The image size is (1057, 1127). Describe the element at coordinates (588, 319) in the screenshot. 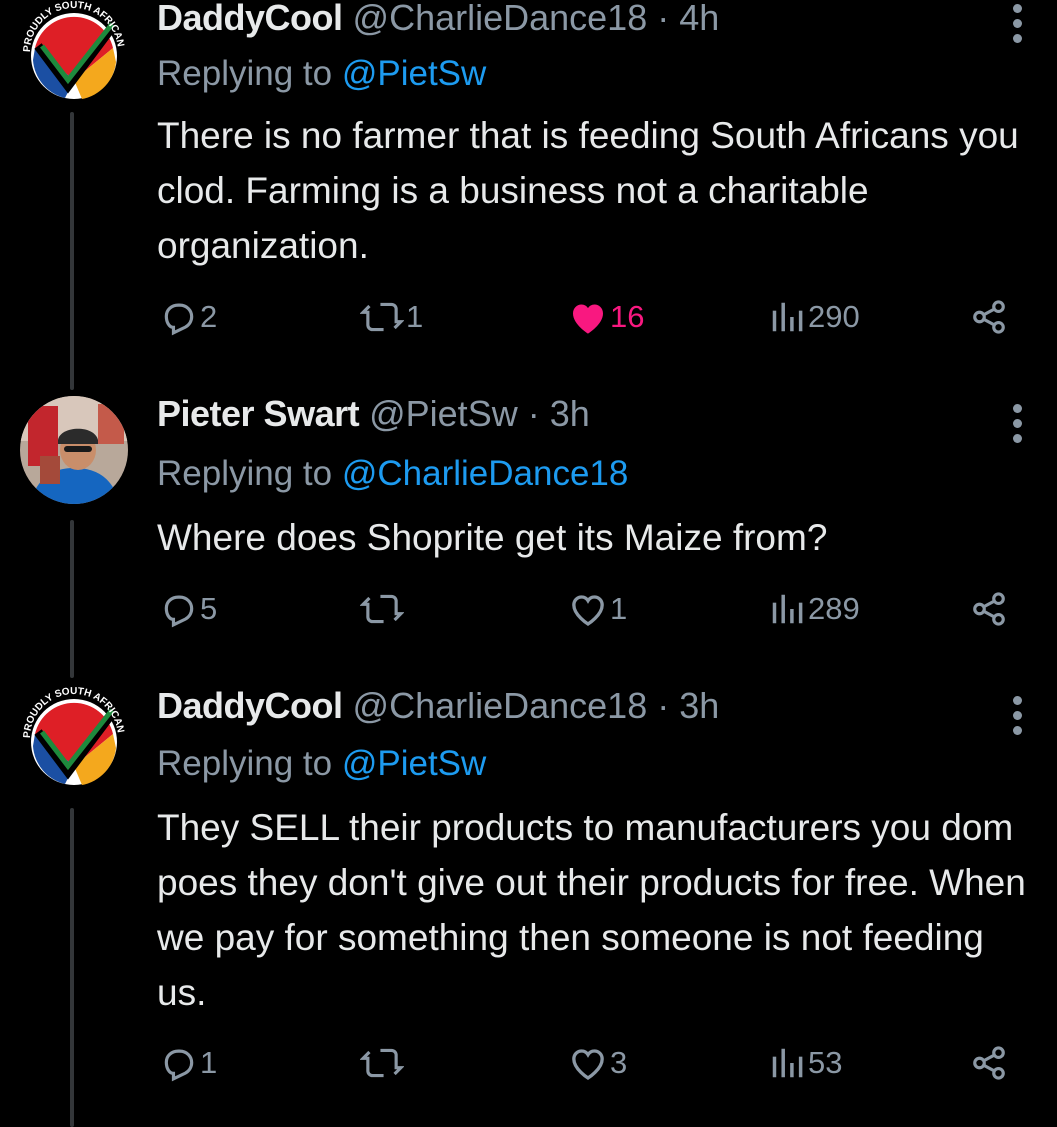

I see `heart-filled-icon` at that location.